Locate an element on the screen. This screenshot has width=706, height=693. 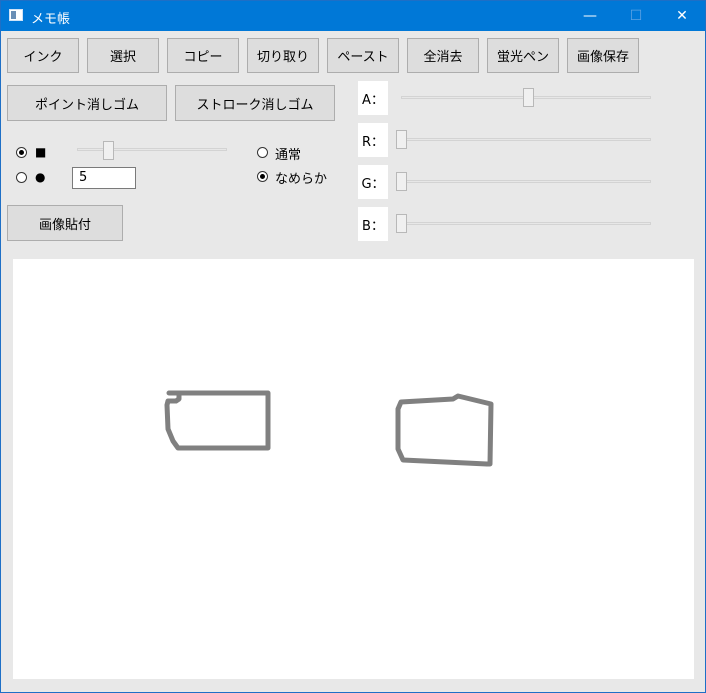
maximize-button: ☐ is located at coordinates (636, 16).